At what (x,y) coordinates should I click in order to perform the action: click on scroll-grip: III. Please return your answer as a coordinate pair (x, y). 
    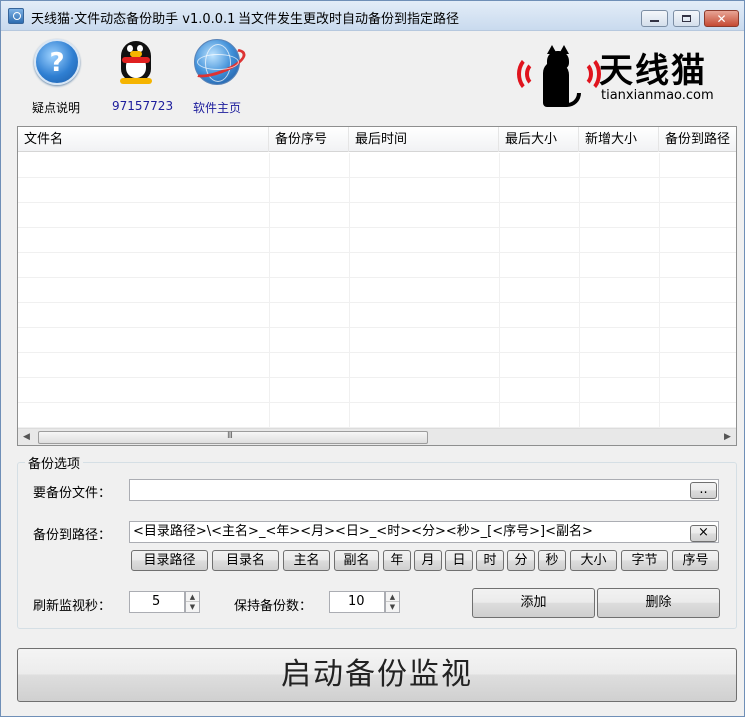
    Looking at the image, I should click on (230, 436).